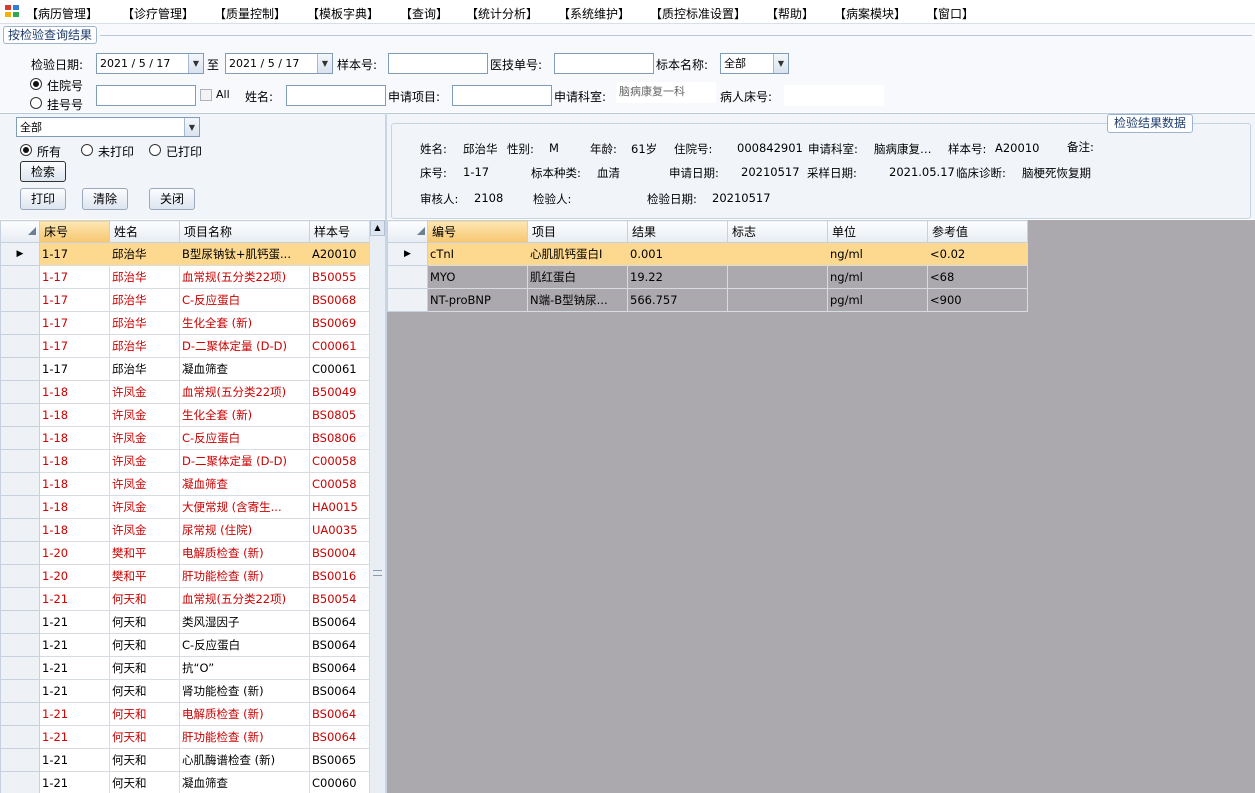 This screenshot has height=793, width=1255. What do you see at coordinates (477, 277) in the screenshot?
I see `cell-code: MYO` at bounding box center [477, 277].